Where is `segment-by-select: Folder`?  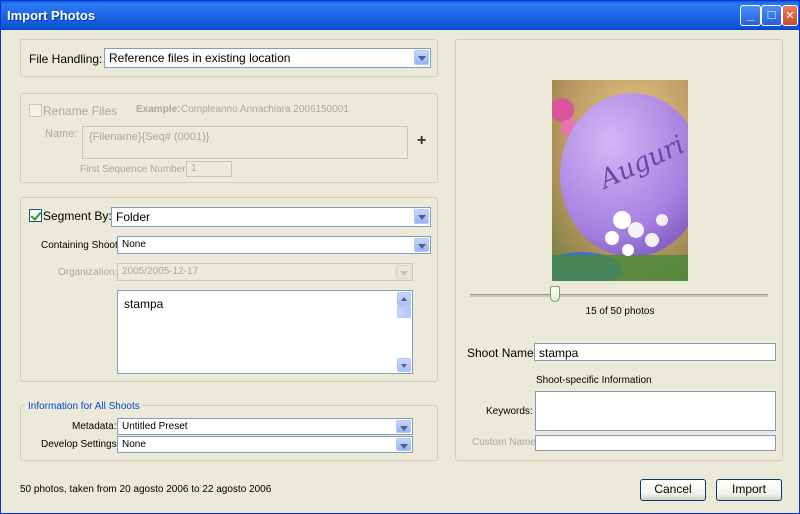
segment-by-select: Folder is located at coordinates (271, 217).